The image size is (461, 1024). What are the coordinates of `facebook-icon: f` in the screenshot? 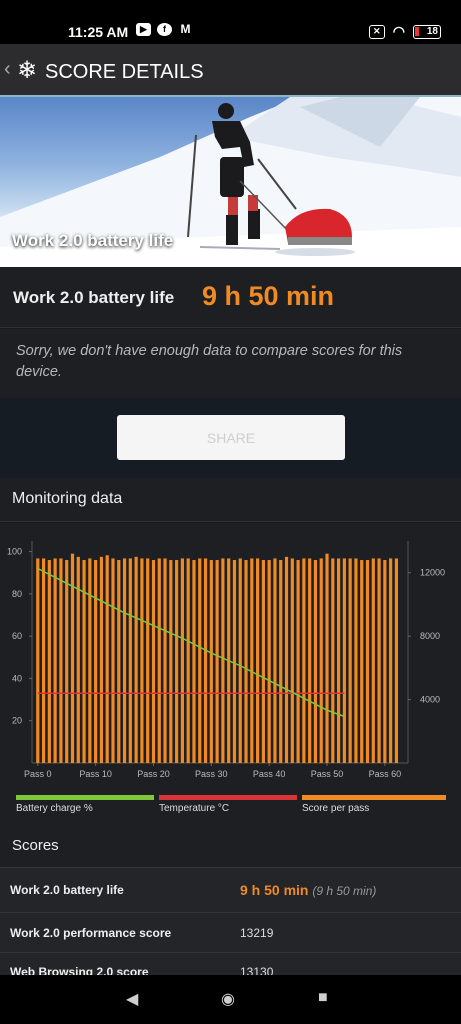 It's located at (164, 29).